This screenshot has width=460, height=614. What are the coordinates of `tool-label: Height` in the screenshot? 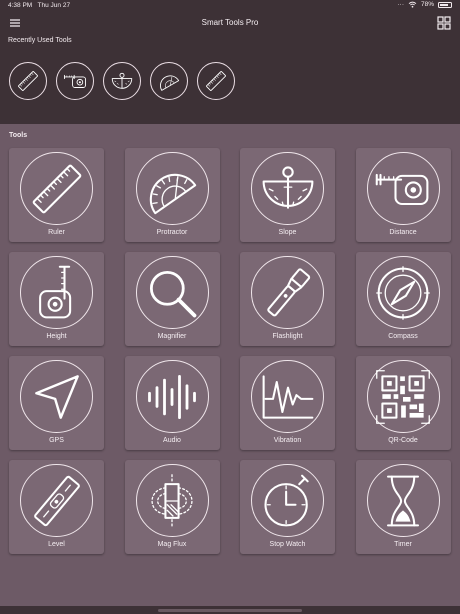 It's located at (56, 336).